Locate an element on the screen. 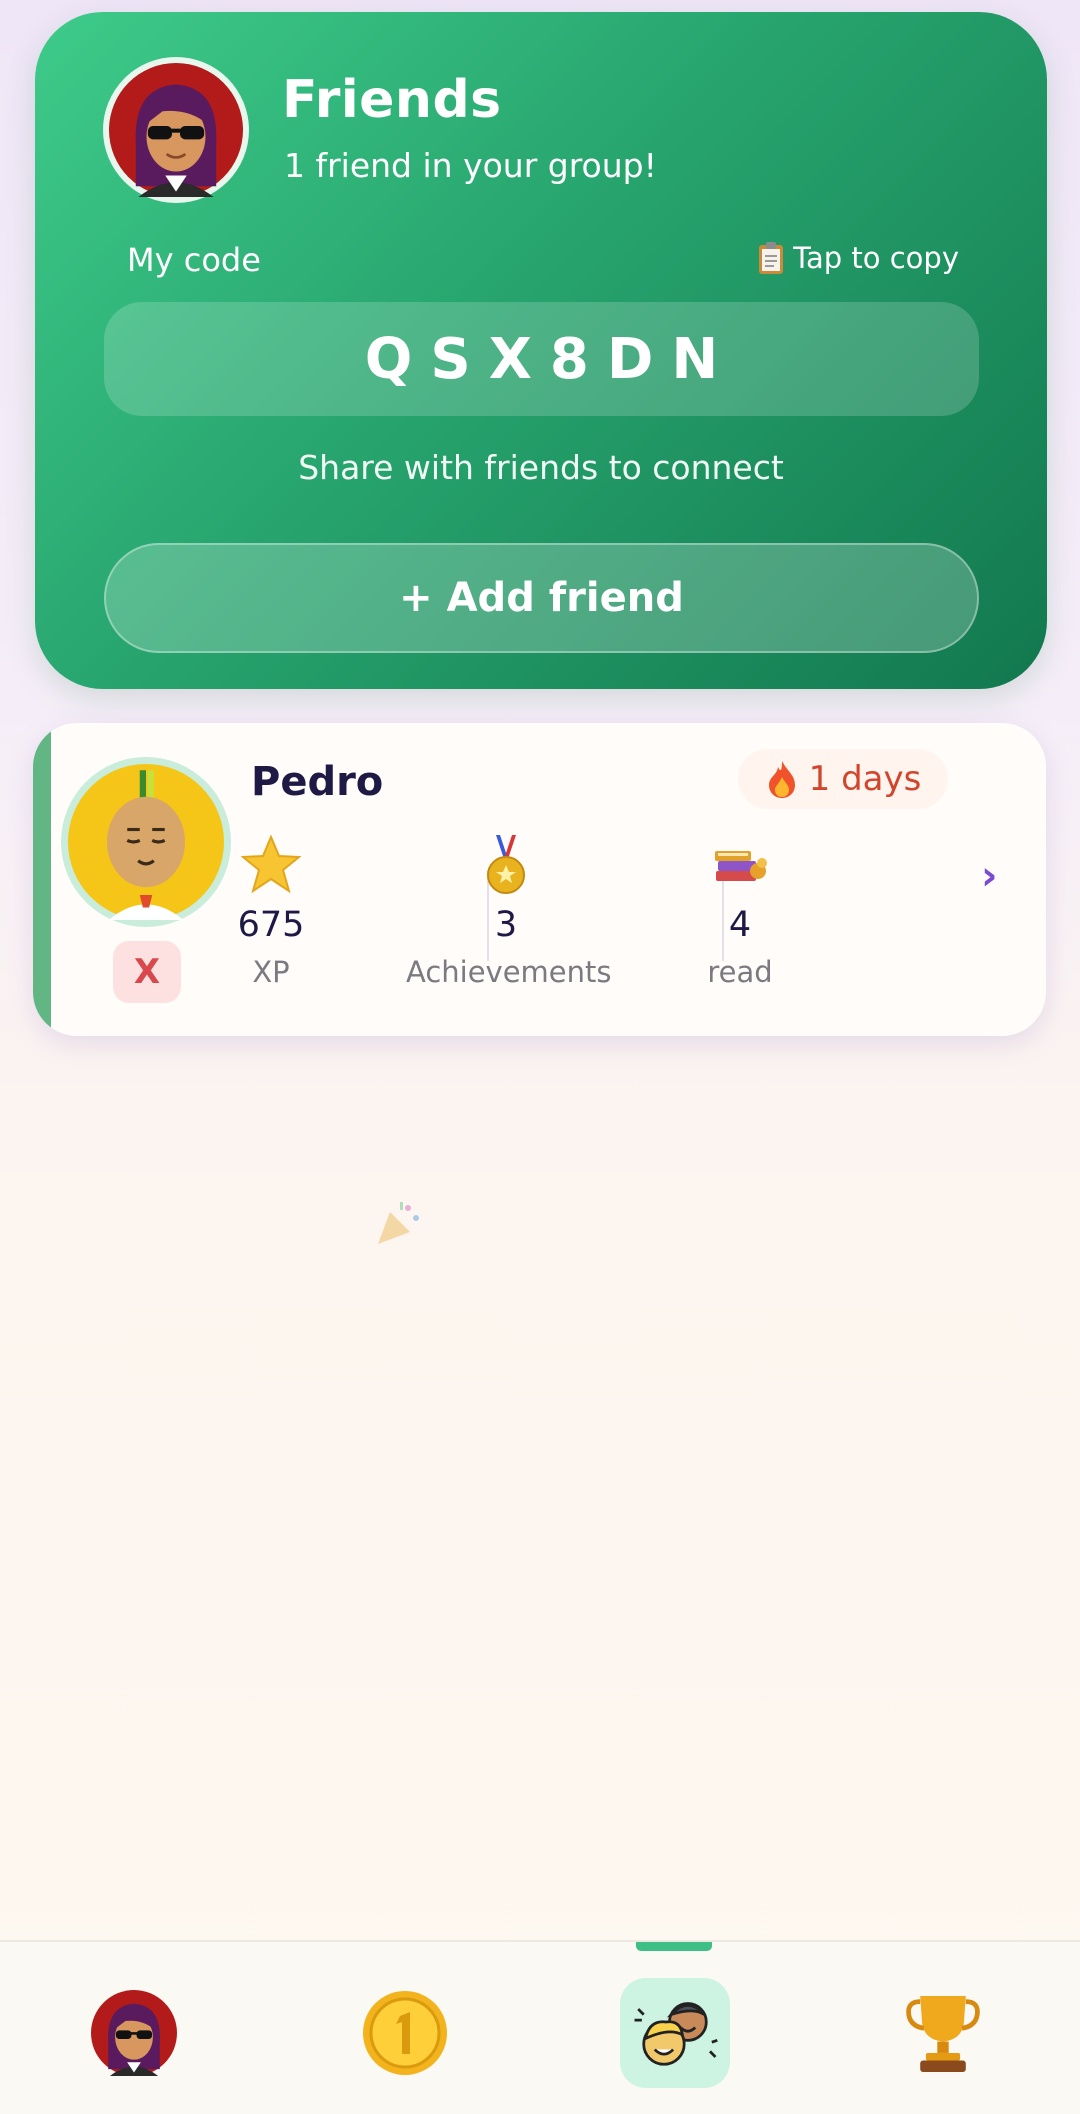 This screenshot has width=1080, height=2114. trophy-icon is located at coordinates (943, 2033).